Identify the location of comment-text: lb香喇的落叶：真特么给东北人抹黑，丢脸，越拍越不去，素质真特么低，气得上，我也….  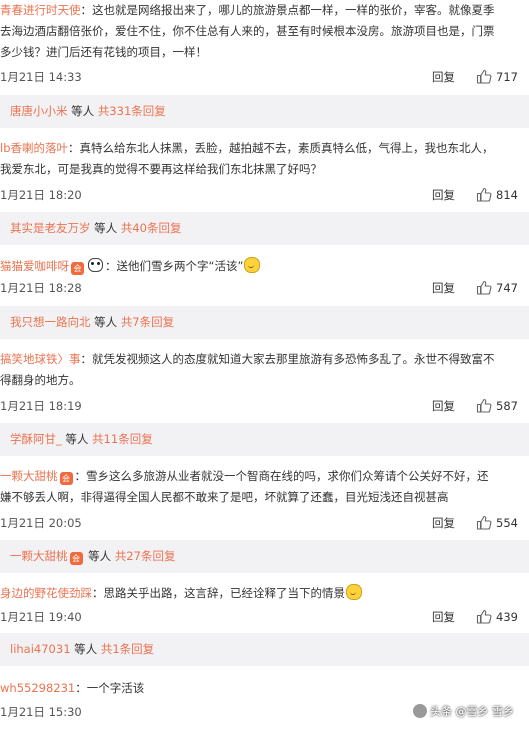
(258, 159).